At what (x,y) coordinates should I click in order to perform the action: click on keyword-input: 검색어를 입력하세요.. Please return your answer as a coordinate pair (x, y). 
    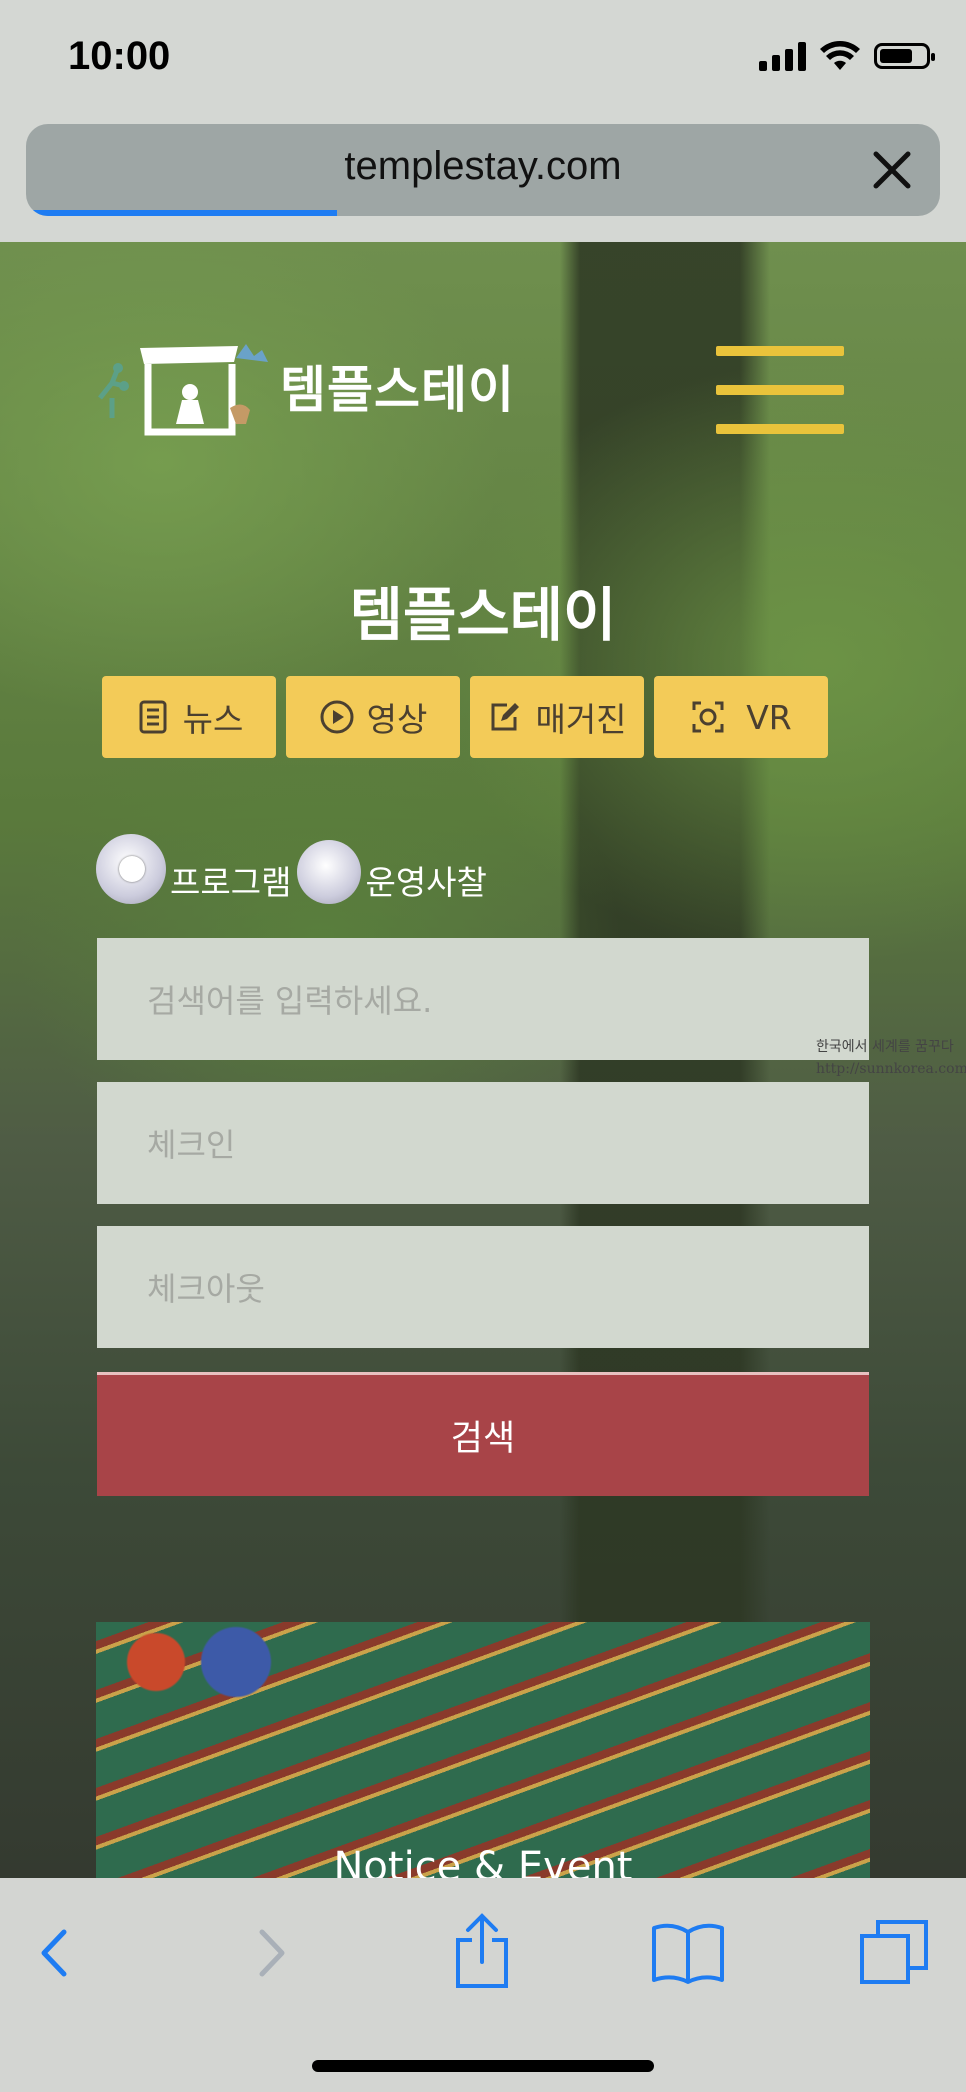
    Looking at the image, I should click on (483, 999).